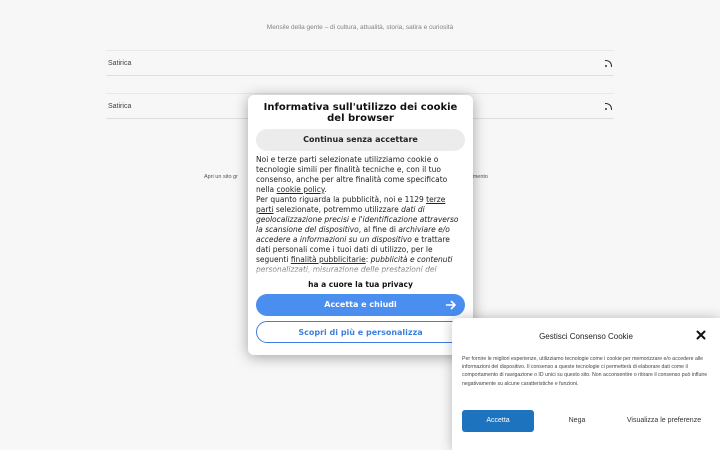  Describe the element at coordinates (378, 229) in the screenshot. I see `text-segment: , al fine di` at that location.